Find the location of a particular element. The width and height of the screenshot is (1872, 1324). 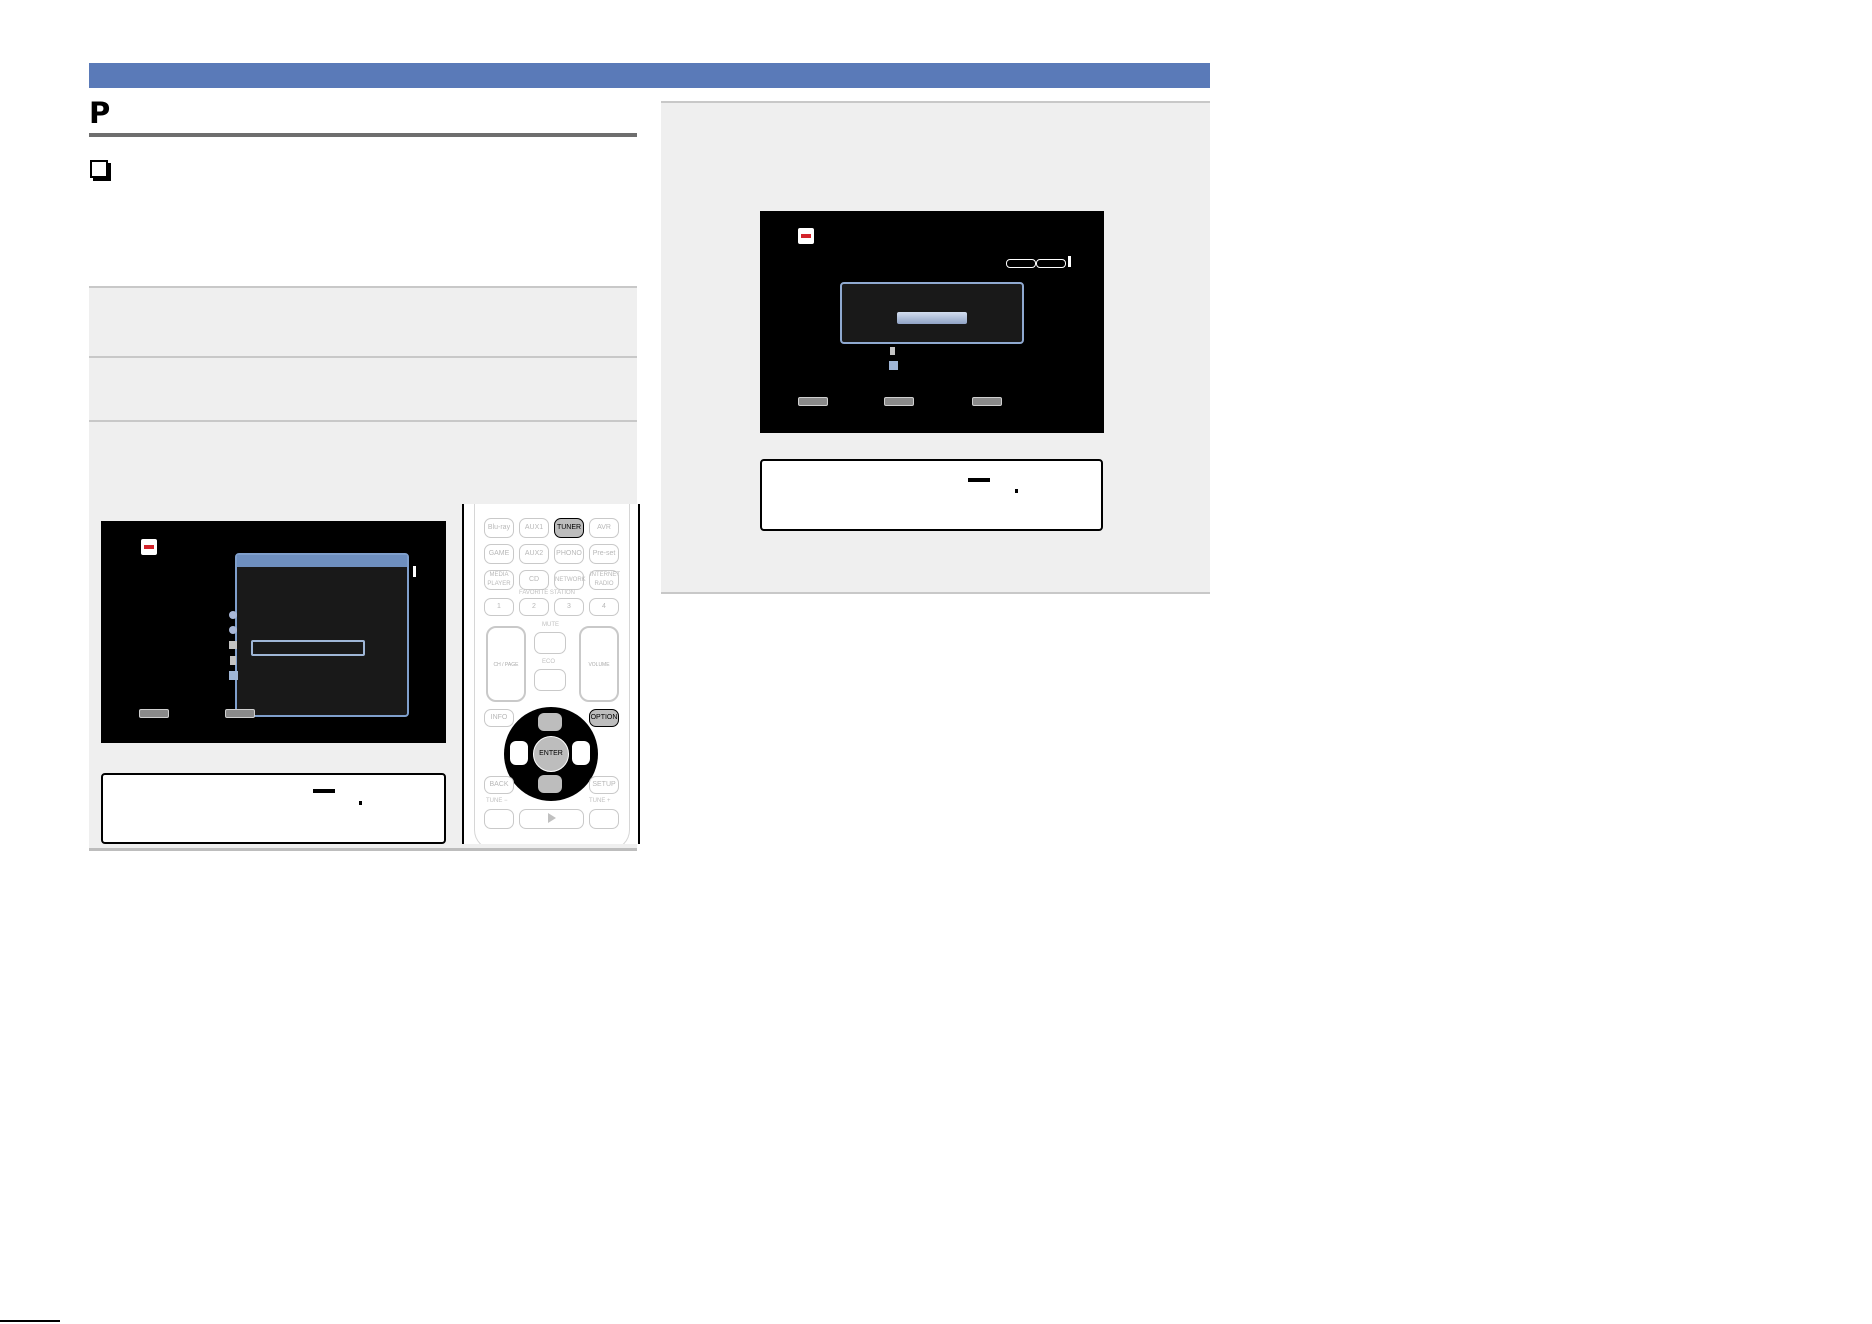

tv-screen-left is located at coordinates (273, 632).